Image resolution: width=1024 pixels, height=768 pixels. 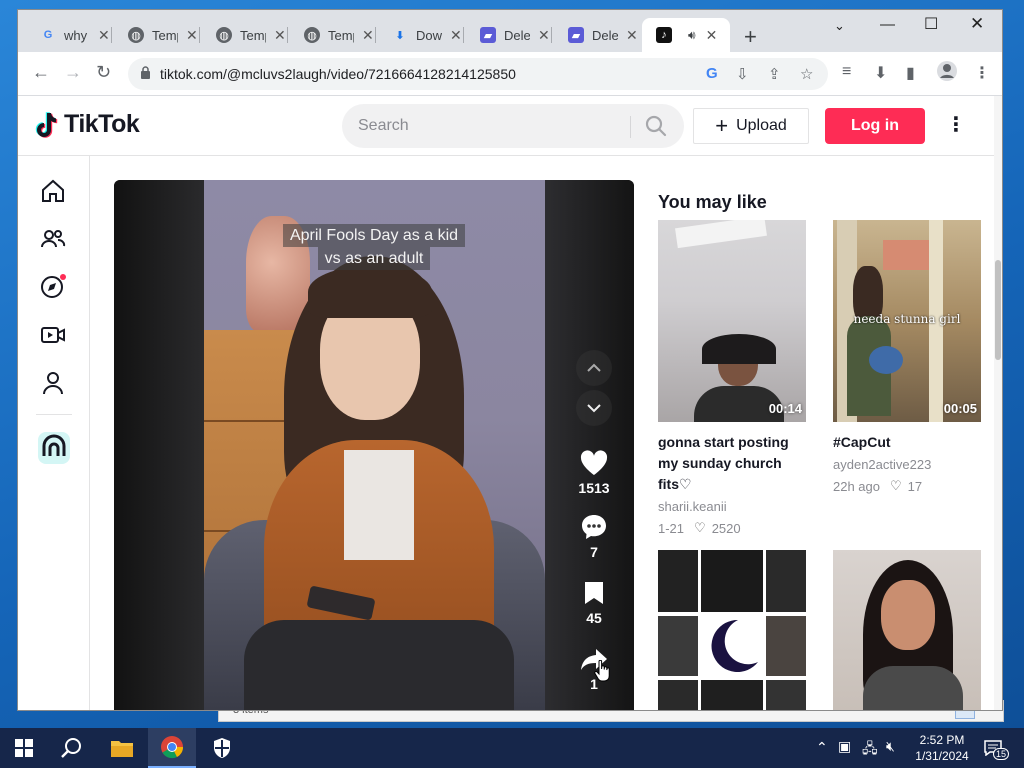 What do you see at coordinates (157, 35) in the screenshot?
I see `tab-1: ◍ Temp ✕` at bounding box center [157, 35].